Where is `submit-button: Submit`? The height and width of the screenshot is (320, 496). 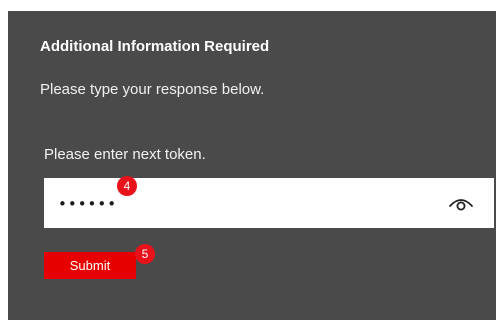
submit-button: Submit is located at coordinates (90, 265).